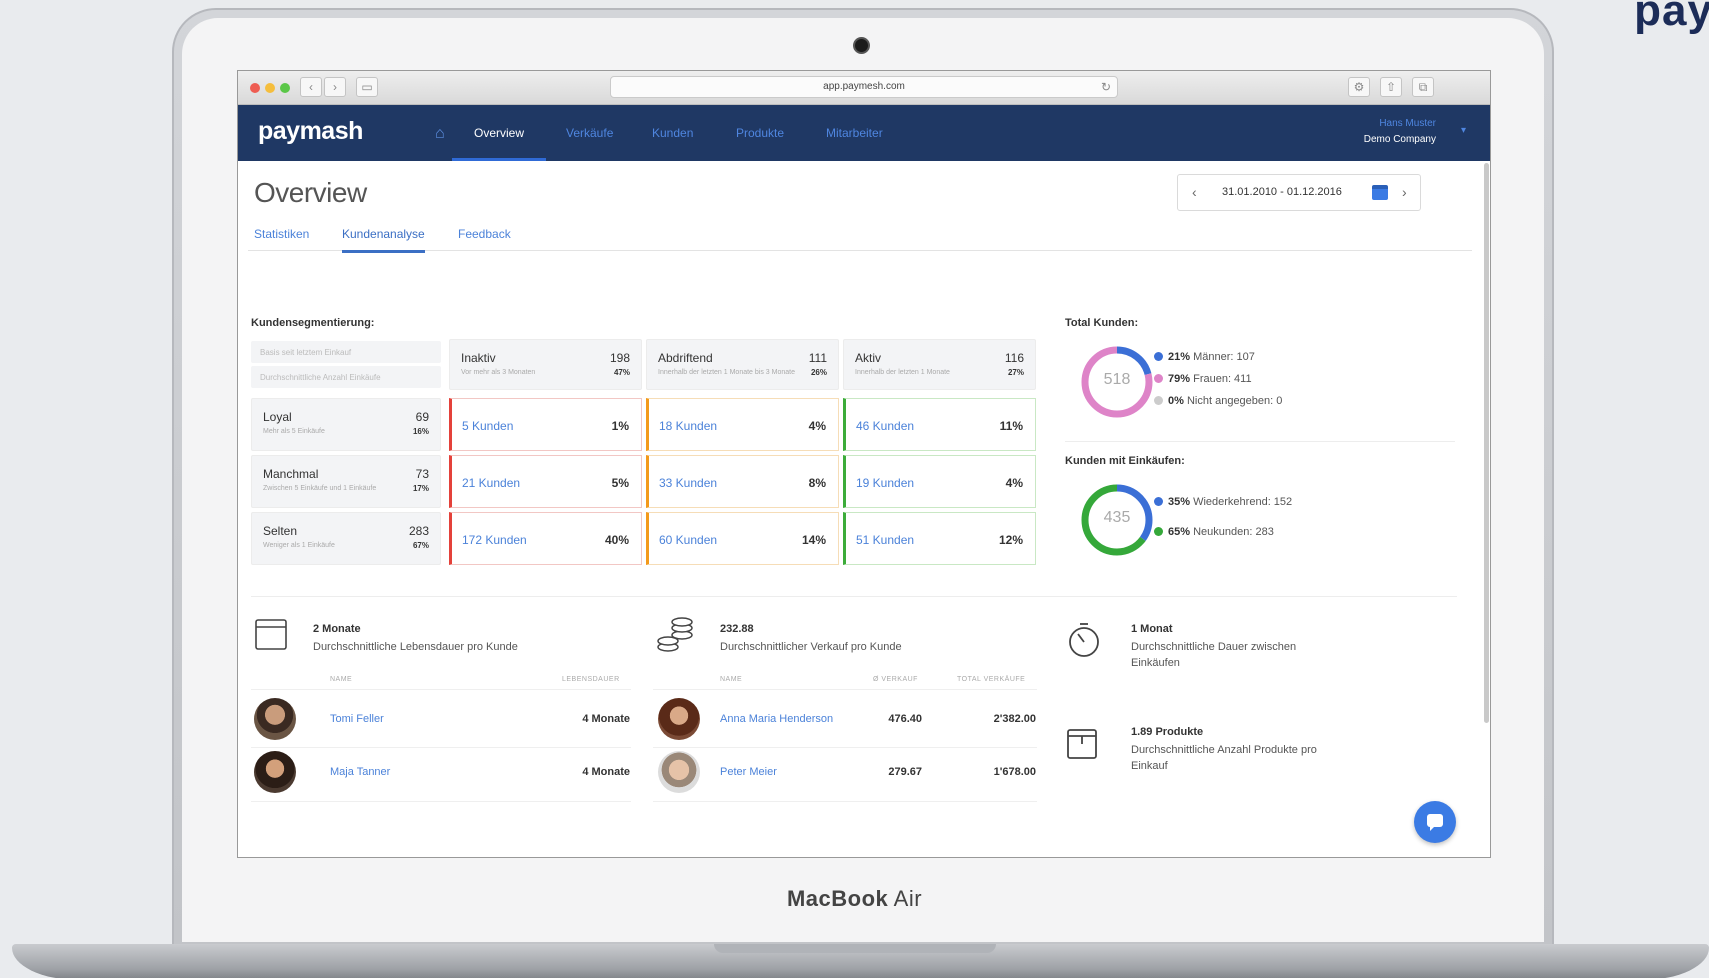  What do you see at coordinates (939, 424) in the screenshot?
I see `segment-cell: 46 Kunden 11%` at bounding box center [939, 424].